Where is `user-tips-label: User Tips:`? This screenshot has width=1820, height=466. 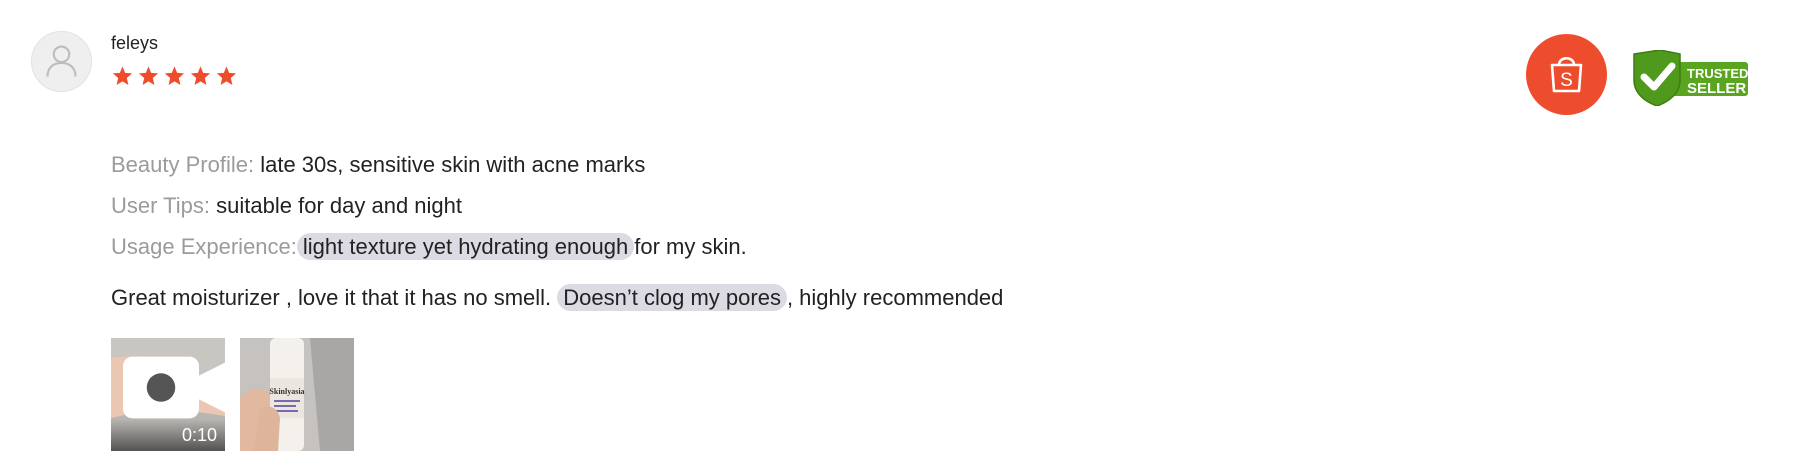
user-tips-label: User Tips: is located at coordinates (161, 205).